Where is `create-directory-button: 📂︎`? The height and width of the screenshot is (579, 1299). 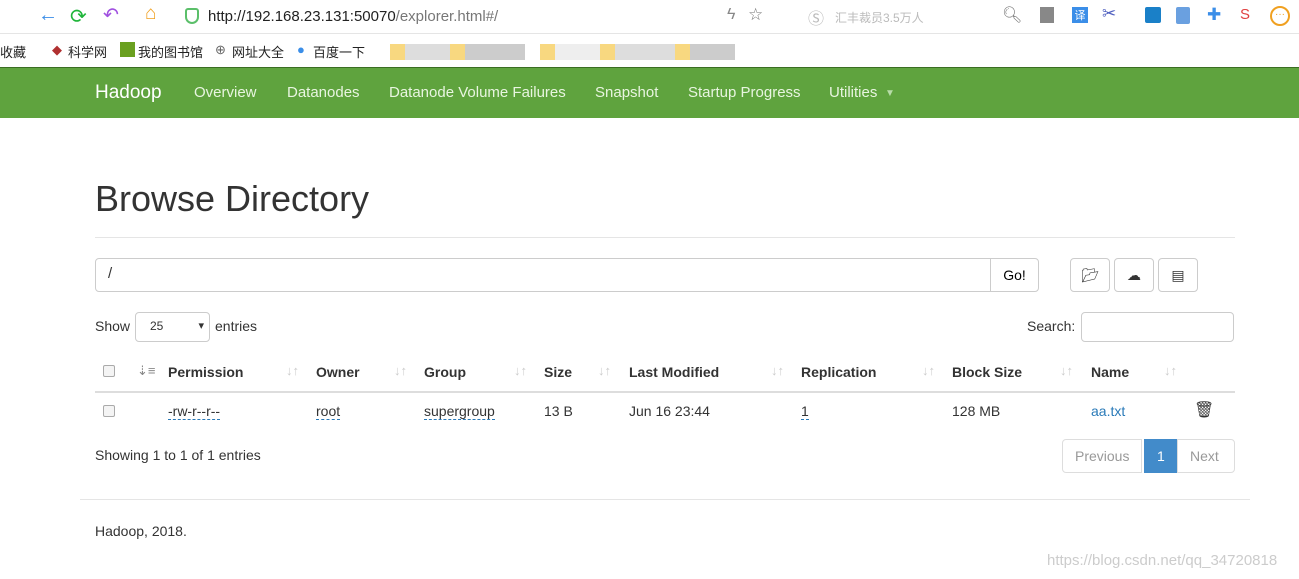
create-directory-button: 📂︎ is located at coordinates (1090, 275).